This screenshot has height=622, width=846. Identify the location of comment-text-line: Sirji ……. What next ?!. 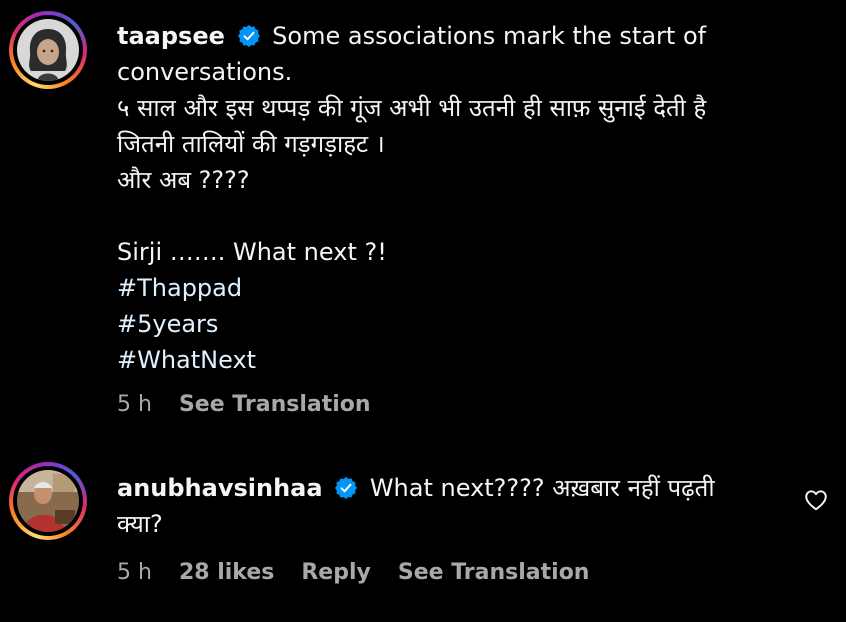
(252, 252).